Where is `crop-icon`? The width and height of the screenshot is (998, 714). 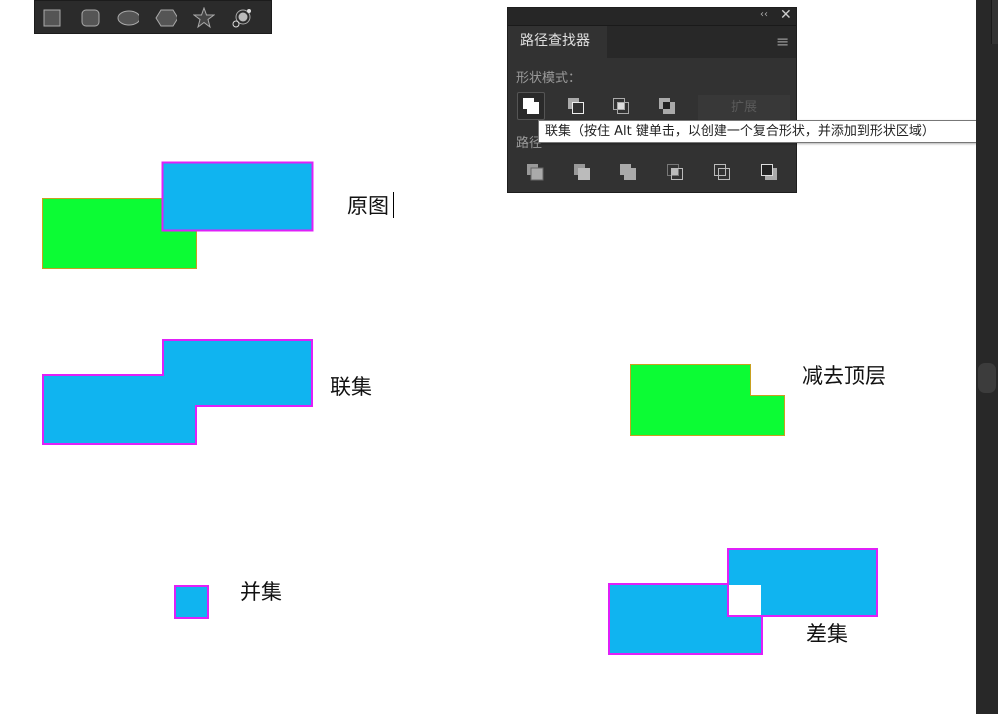 crop-icon is located at coordinates (675, 172).